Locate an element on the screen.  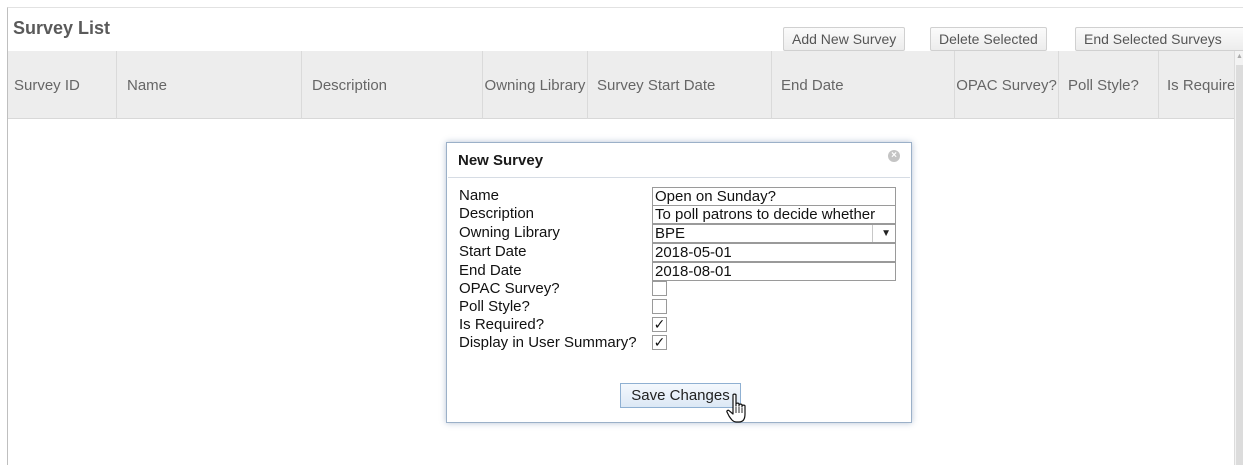
delete-selected-button: Delete Selected is located at coordinates (988, 39).